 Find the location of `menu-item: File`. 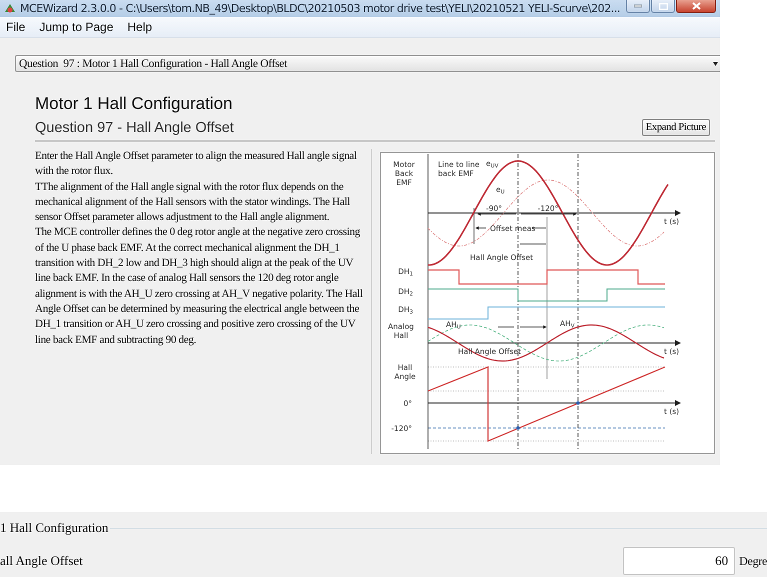

menu-item: File is located at coordinates (16, 27).